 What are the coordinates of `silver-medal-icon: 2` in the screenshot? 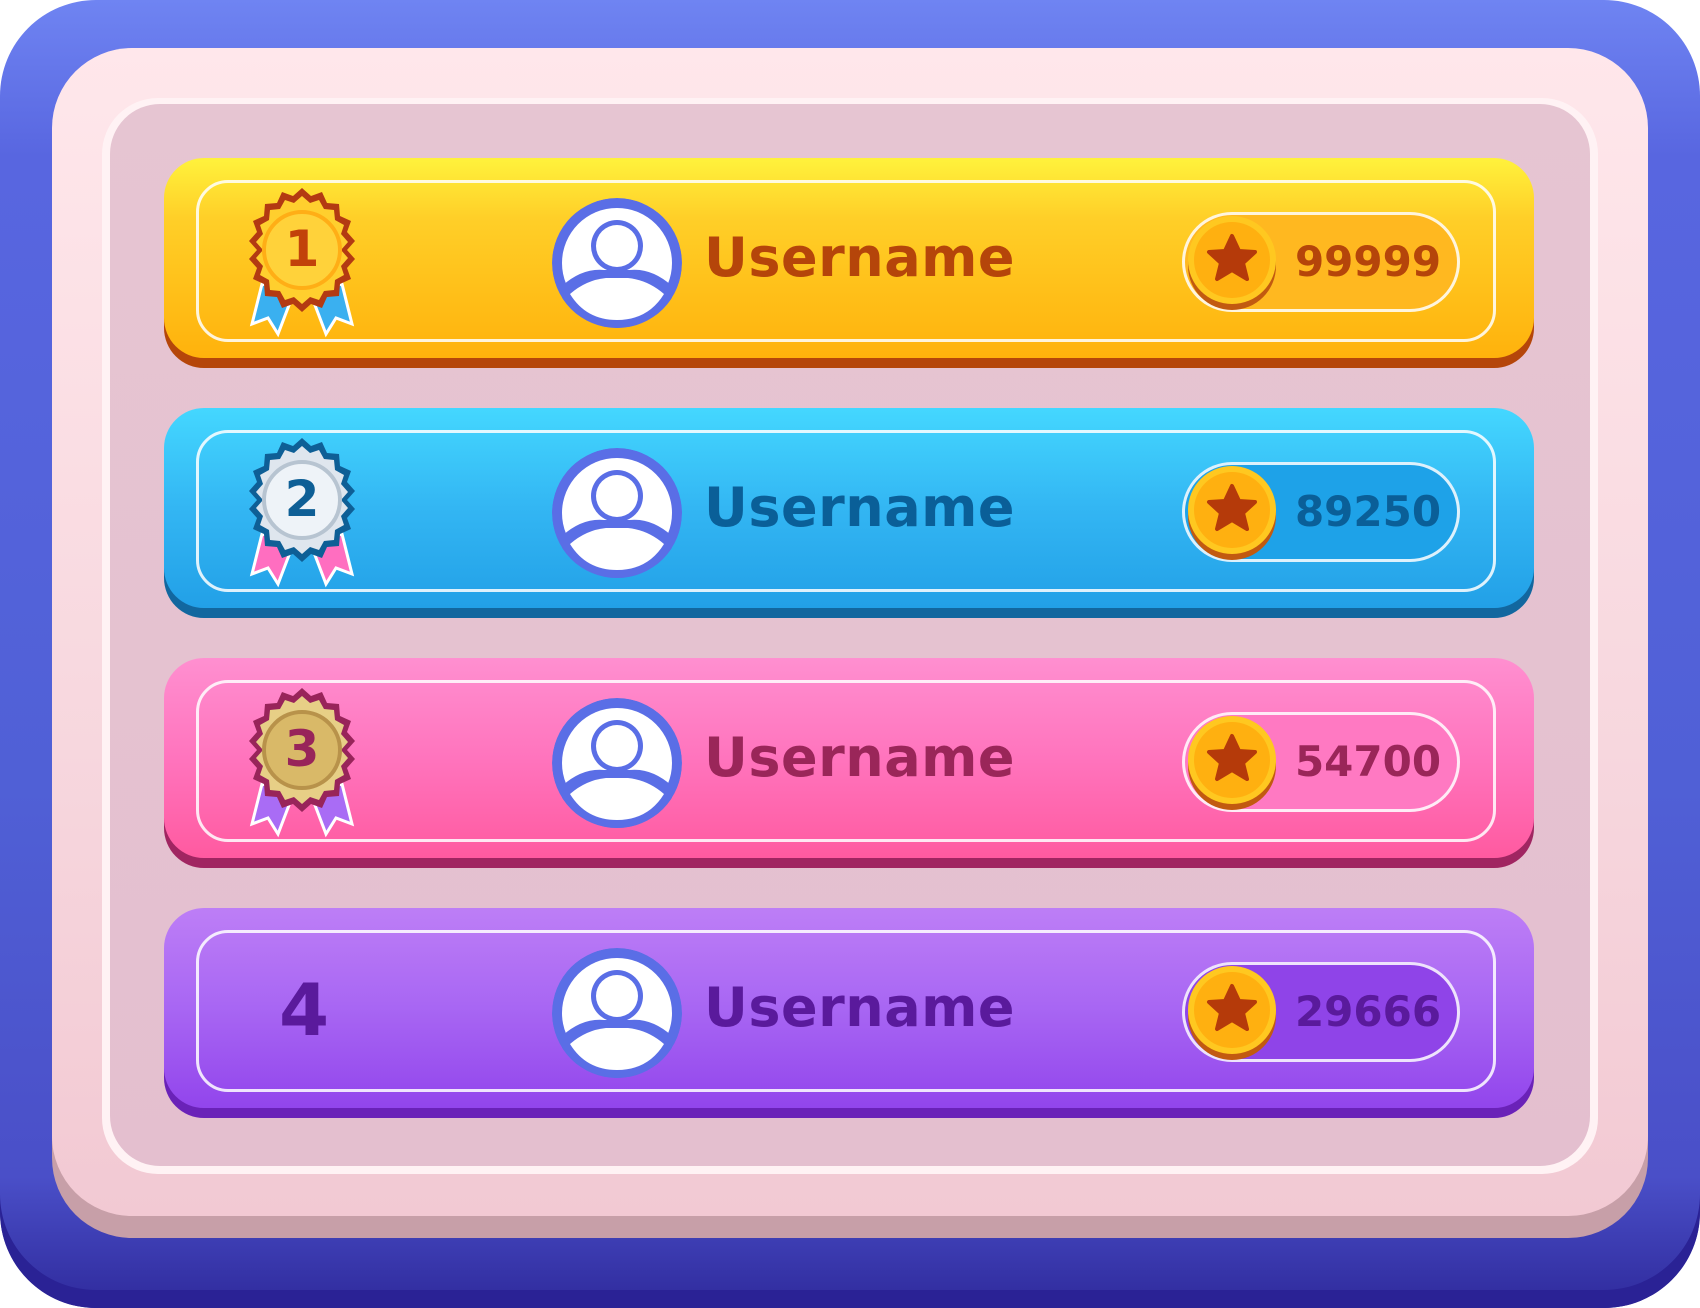 It's located at (302, 513).